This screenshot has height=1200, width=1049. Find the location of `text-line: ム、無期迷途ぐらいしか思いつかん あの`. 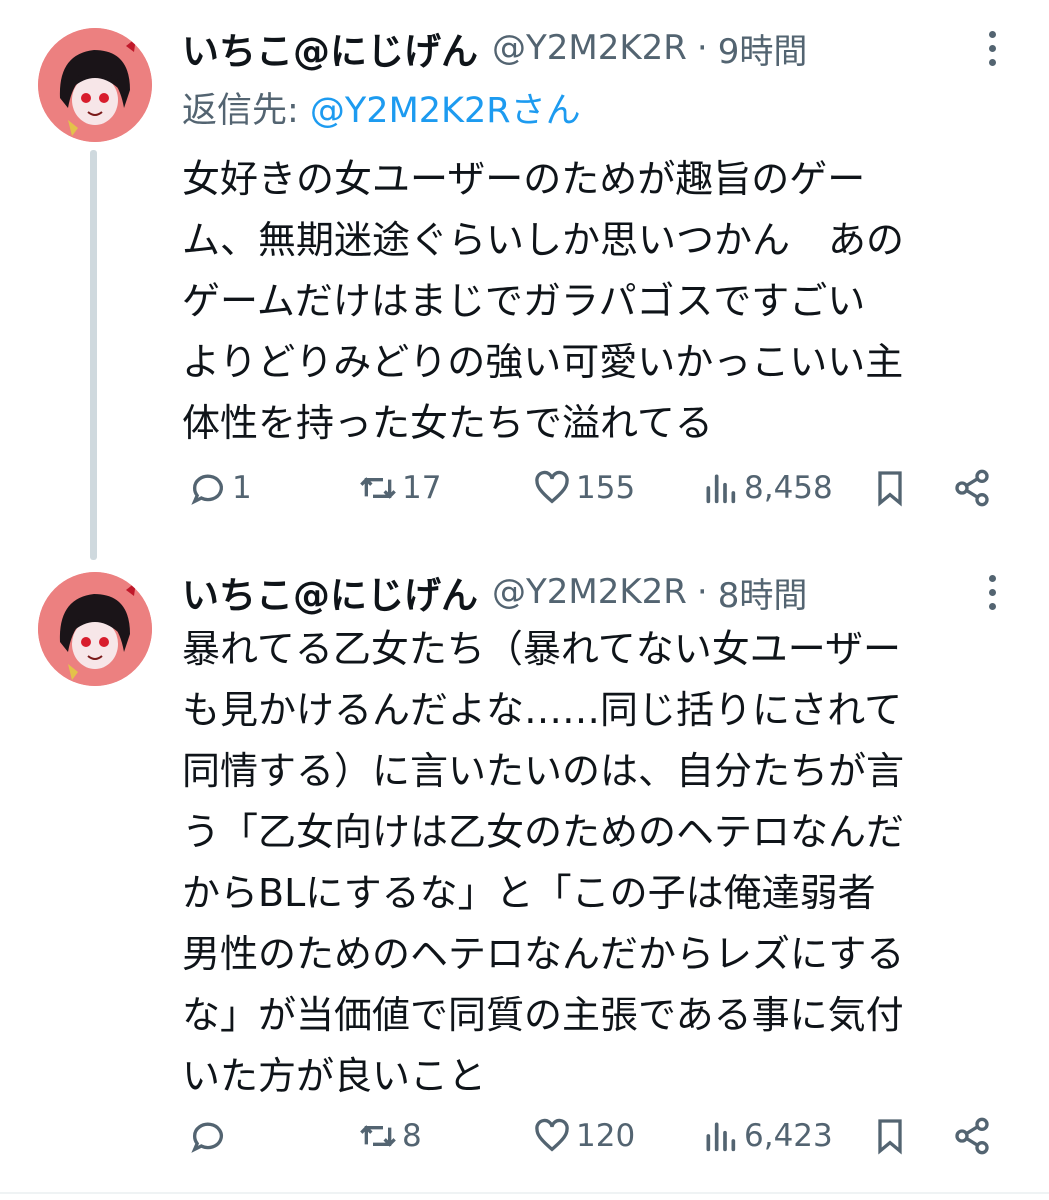

text-line: ム、無期迷途ぐらいしか思いつかん あの is located at coordinates (543, 240).